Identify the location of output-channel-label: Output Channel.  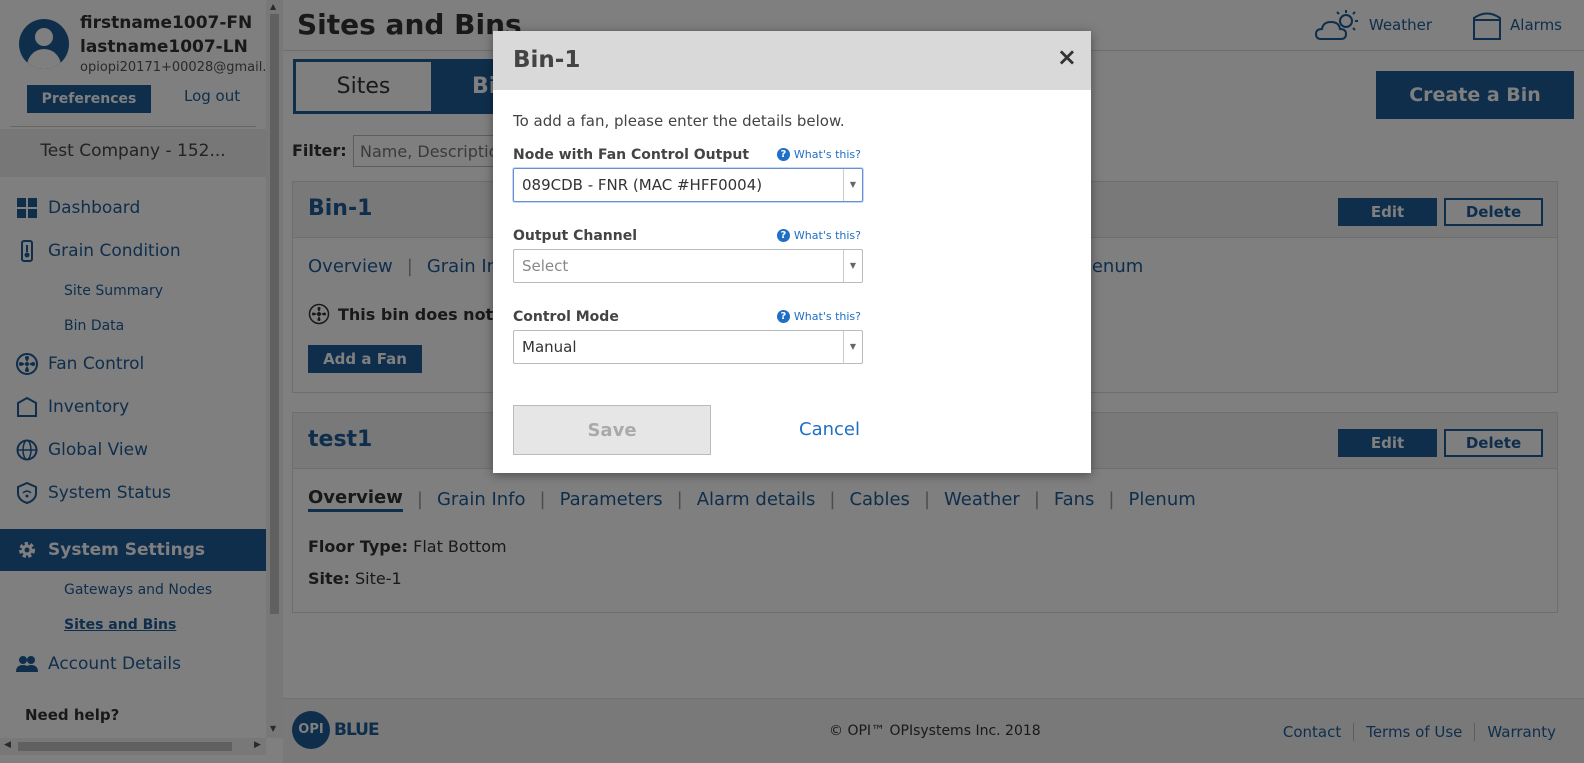
(575, 236).